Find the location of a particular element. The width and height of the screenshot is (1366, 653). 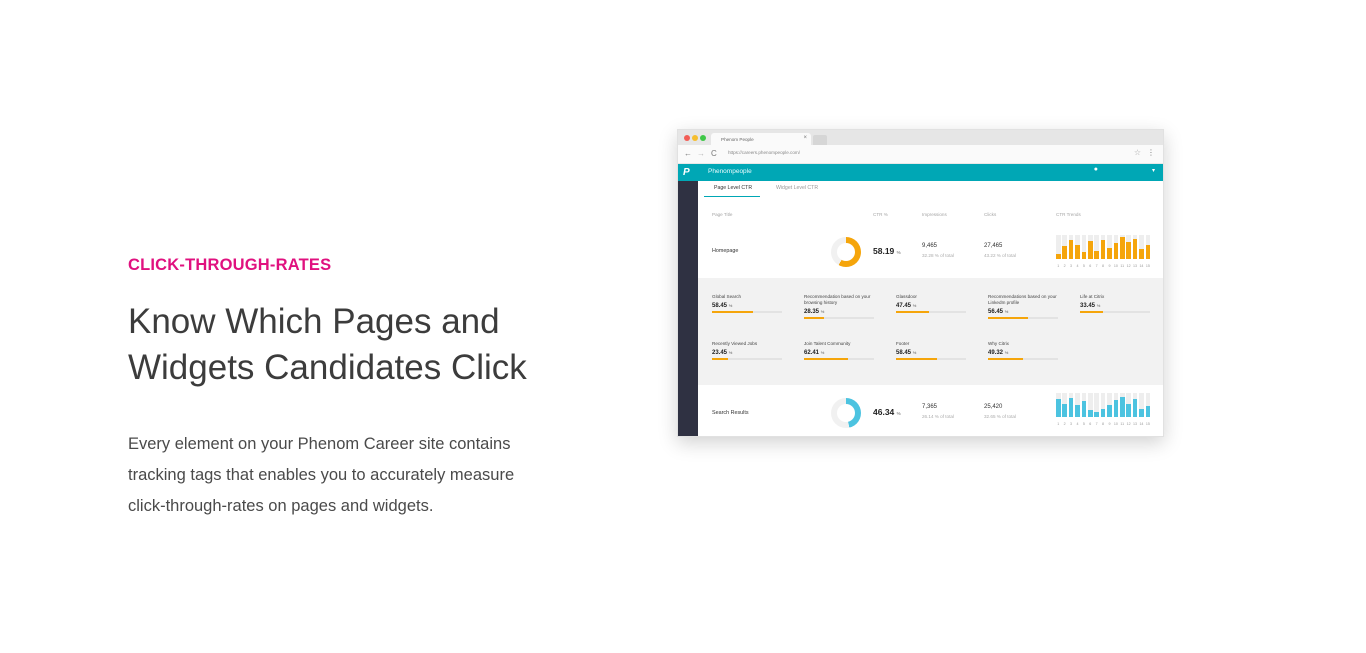

tab-widget-level-ctr: Widget Level CTR is located at coordinates (797, 188).